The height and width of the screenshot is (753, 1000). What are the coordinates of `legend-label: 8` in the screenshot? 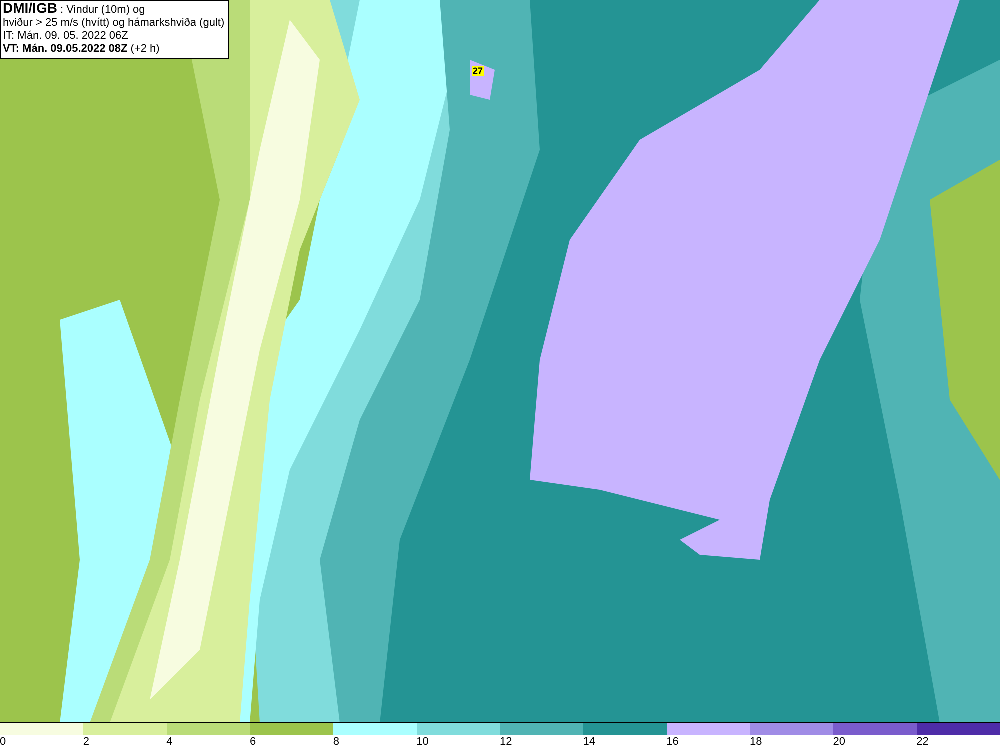 It's located at (336, 742).